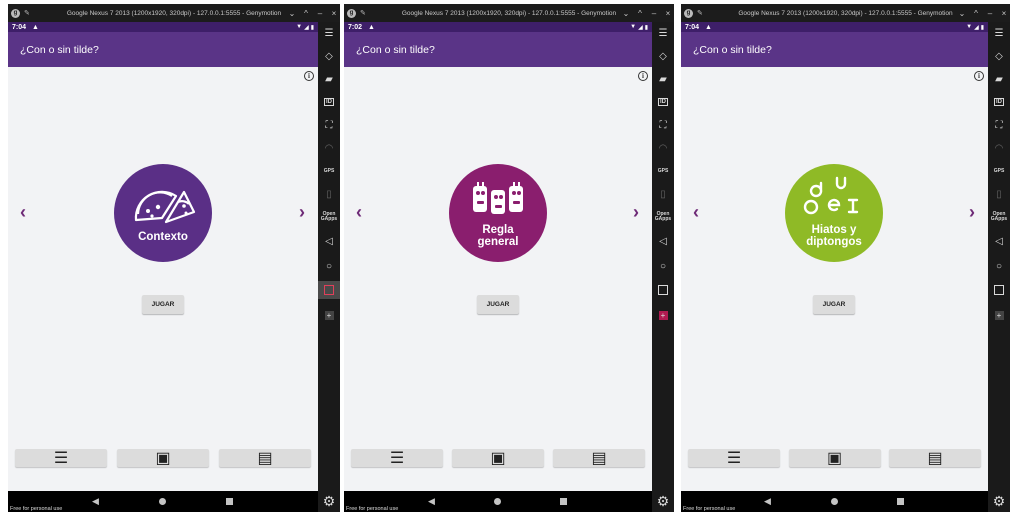 The height and width of the screenshot is (512, 1010). What do you see at coordinates (498, 27) in the screenshot?
I see `android-status-bar: 7:02 ▲ ▼ ◢ ▮` at bounding box center [498, 27].